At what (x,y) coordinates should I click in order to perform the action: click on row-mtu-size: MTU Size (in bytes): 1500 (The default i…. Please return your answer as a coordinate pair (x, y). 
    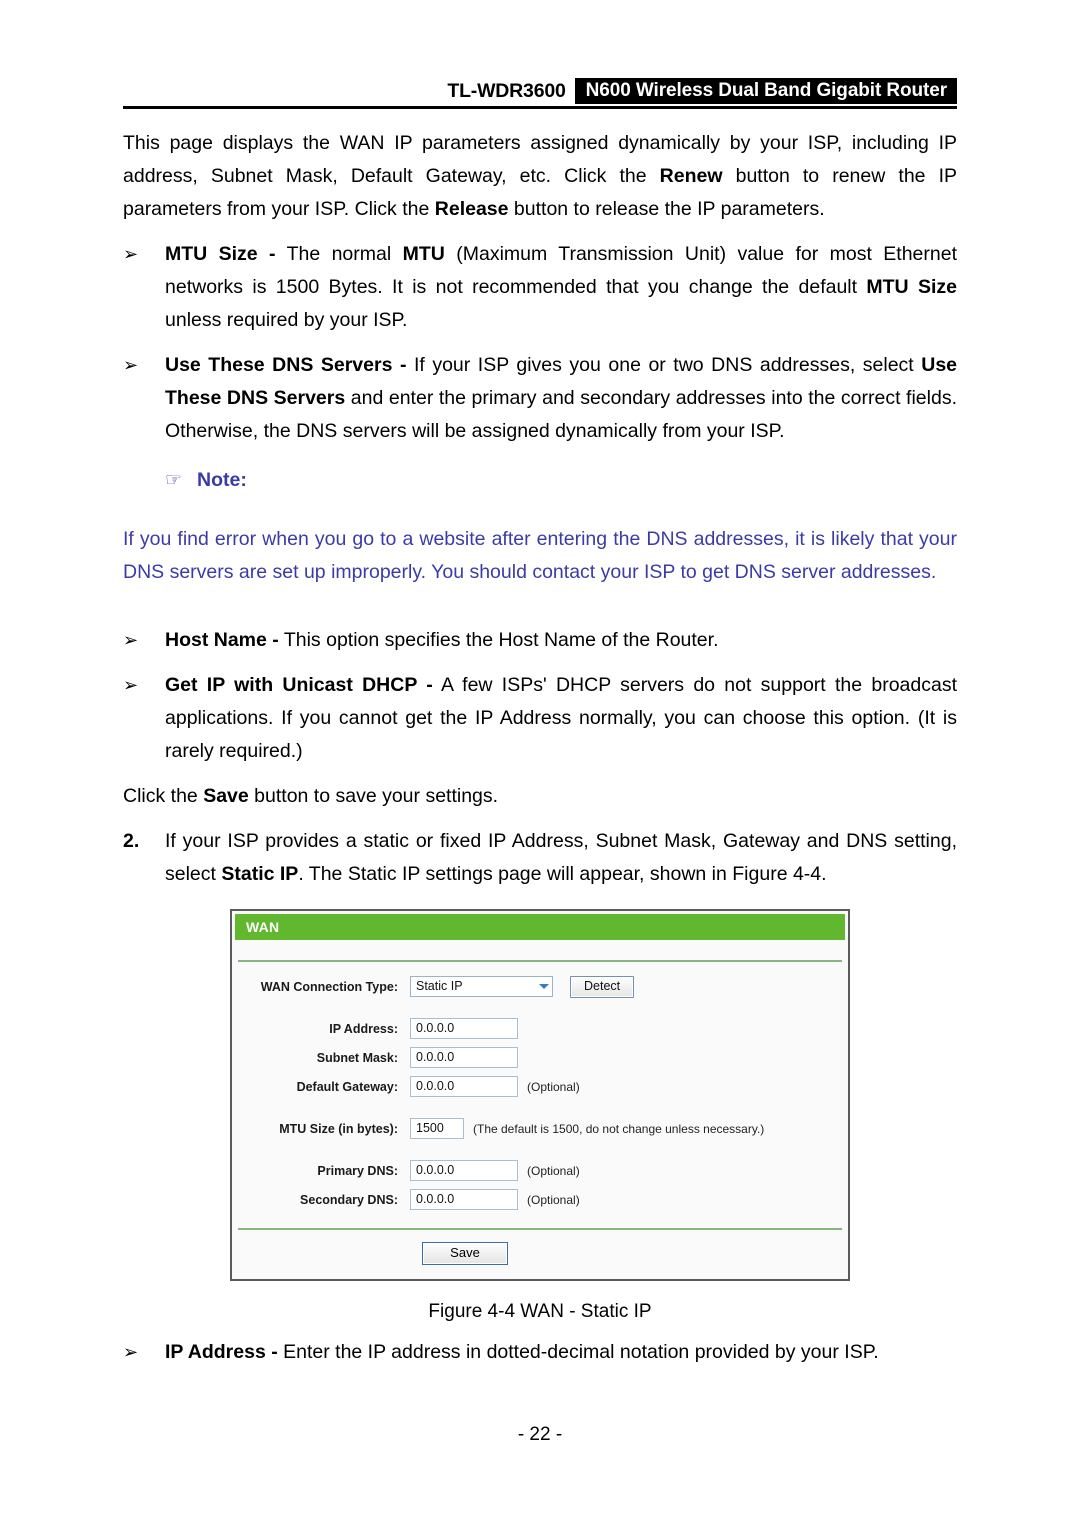
    Looking at the image, I should click on (540, 1128).